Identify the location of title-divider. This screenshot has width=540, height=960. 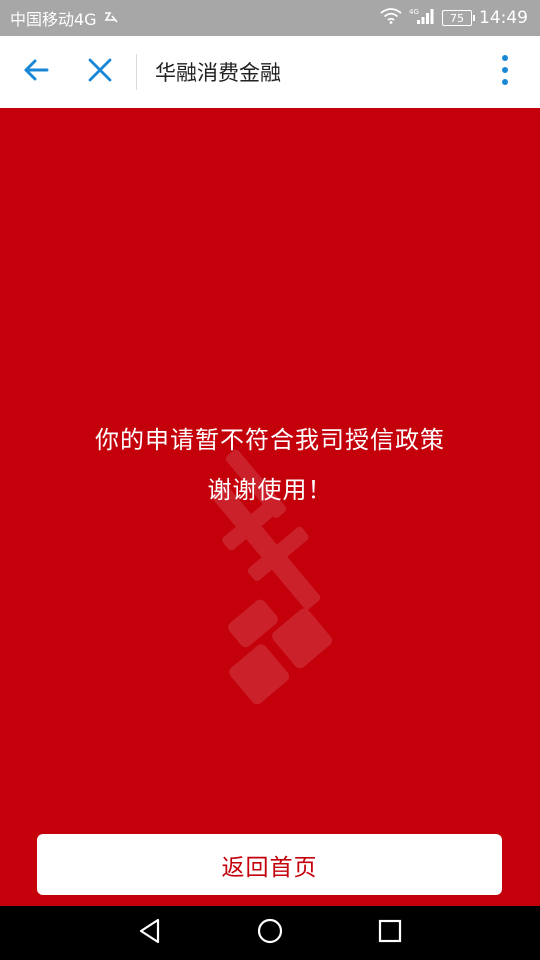
(136, 72).